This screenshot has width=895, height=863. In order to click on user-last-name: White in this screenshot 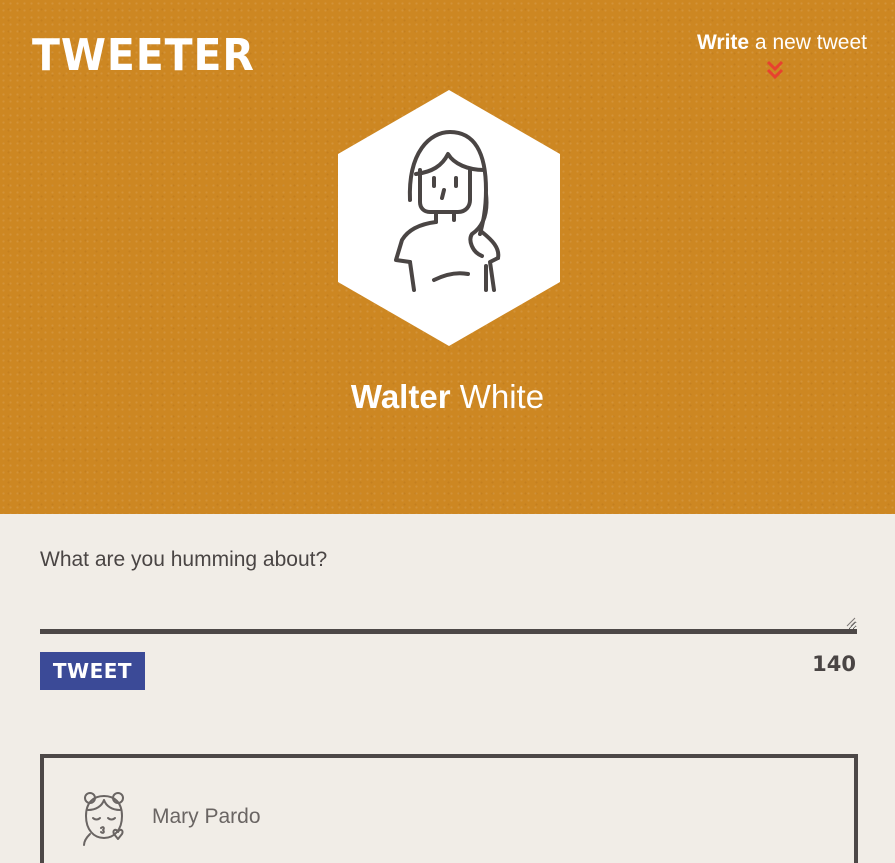, I will do `click(502, 396)`.